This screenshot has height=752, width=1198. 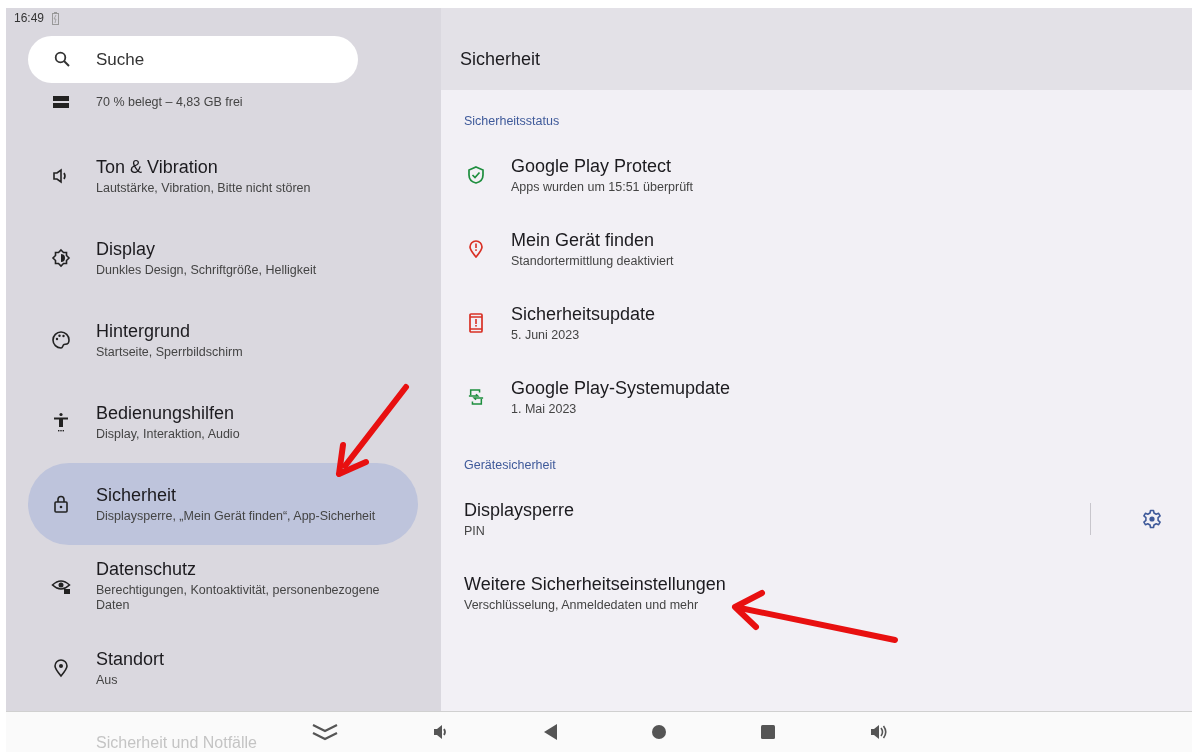 I want to click on section-header: Gerätesicherheit, so click(x=510, y=465).